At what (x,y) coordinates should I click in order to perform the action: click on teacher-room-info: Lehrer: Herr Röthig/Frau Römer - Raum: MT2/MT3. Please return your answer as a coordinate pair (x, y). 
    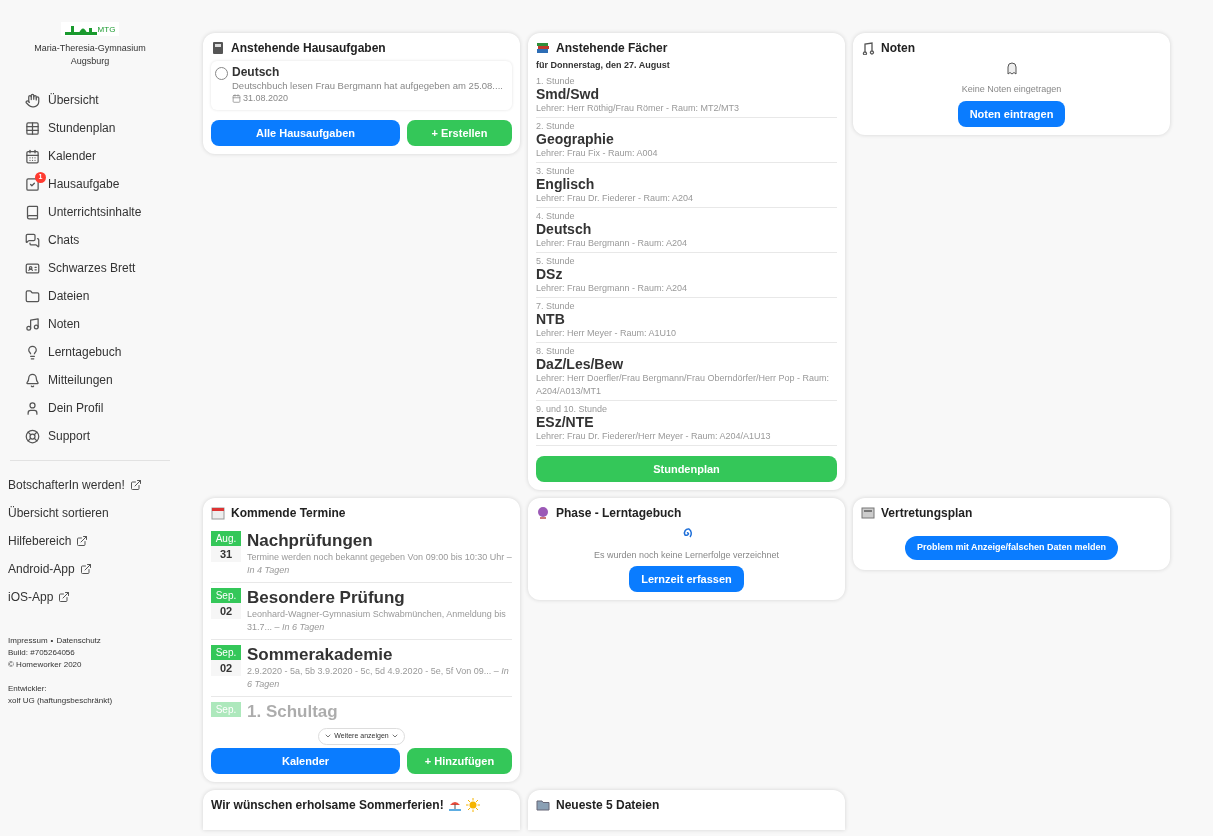
    Looking at the image, I should click on (638, 108).